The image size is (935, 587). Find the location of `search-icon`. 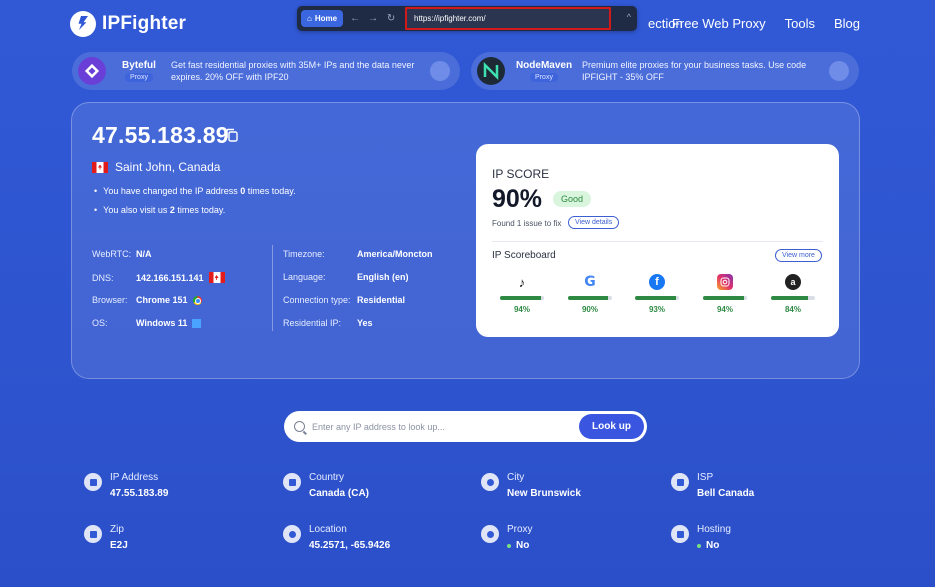

search-icon is located at coordinates (299, 426).